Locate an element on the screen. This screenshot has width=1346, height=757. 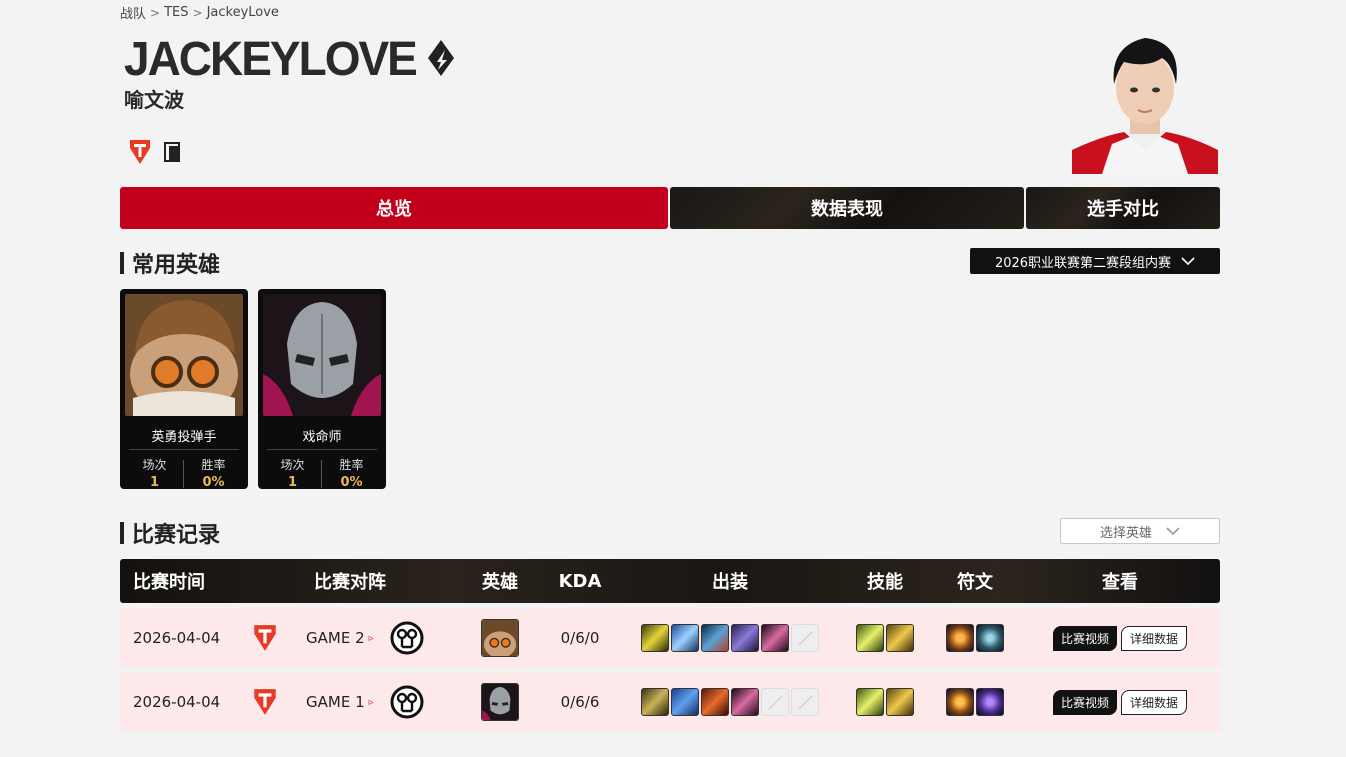
hero-filter-dropdown: 选择英雄 is located at coordinates (1140, 531).